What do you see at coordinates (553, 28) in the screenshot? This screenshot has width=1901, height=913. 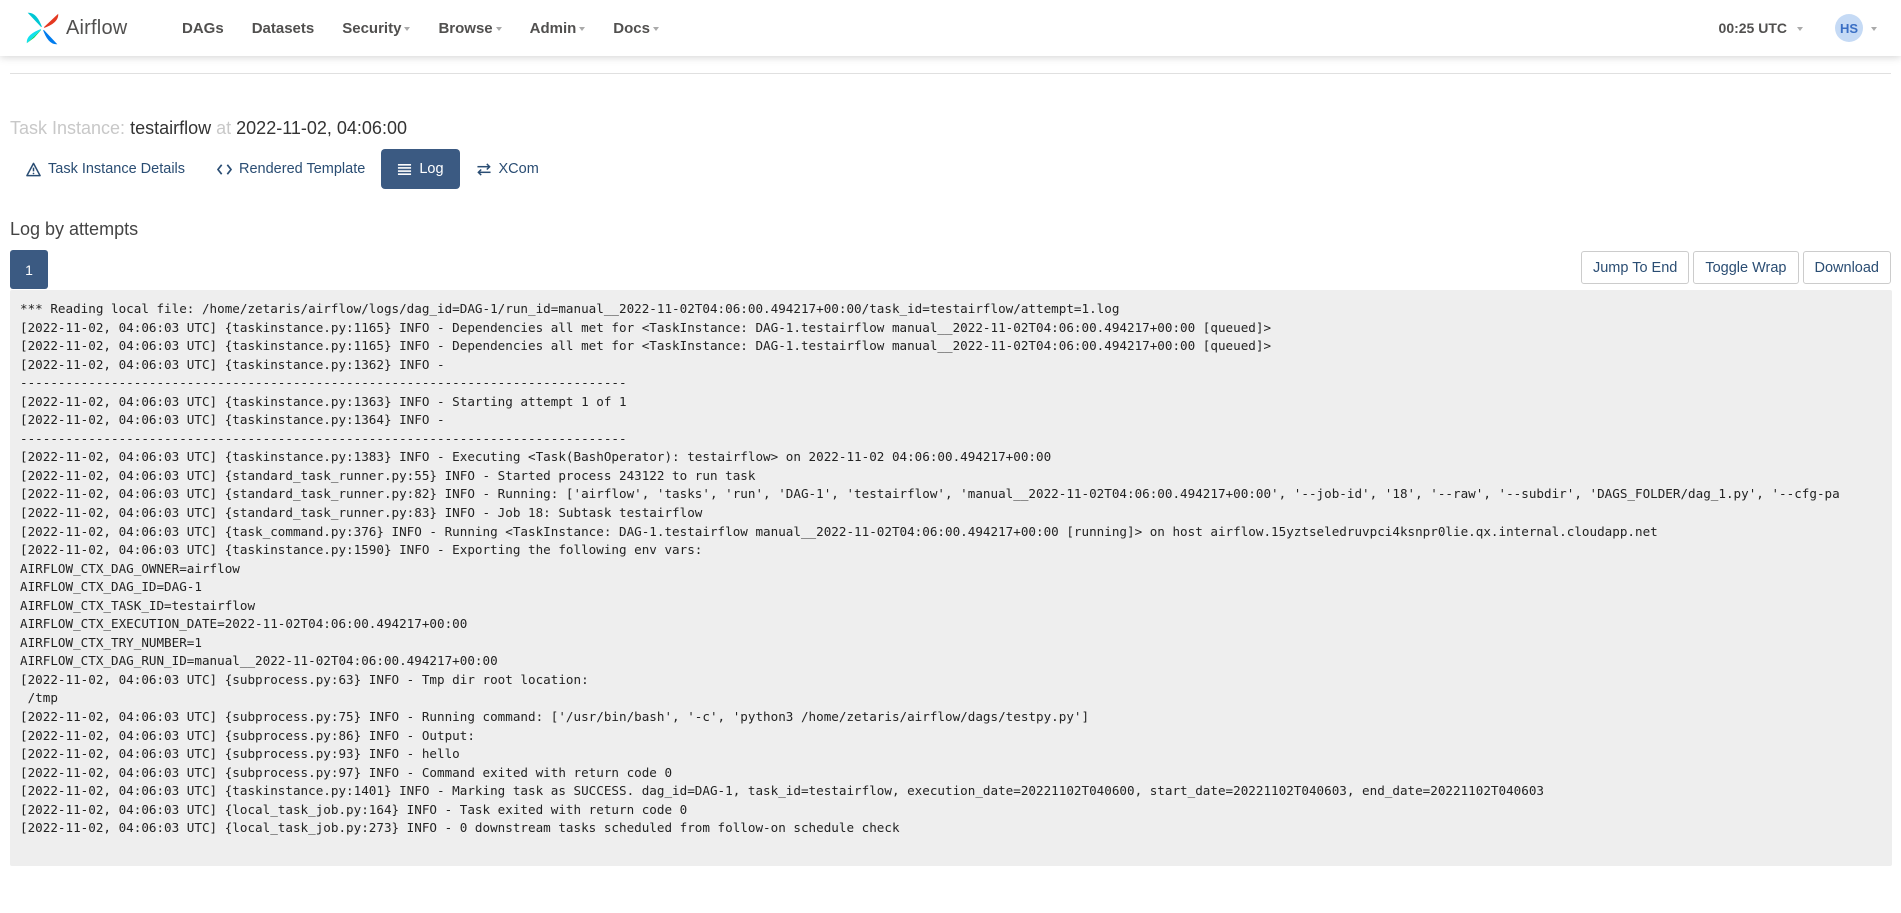 I see `nav-admin-label: Admin` at bounding box center [553, 28].